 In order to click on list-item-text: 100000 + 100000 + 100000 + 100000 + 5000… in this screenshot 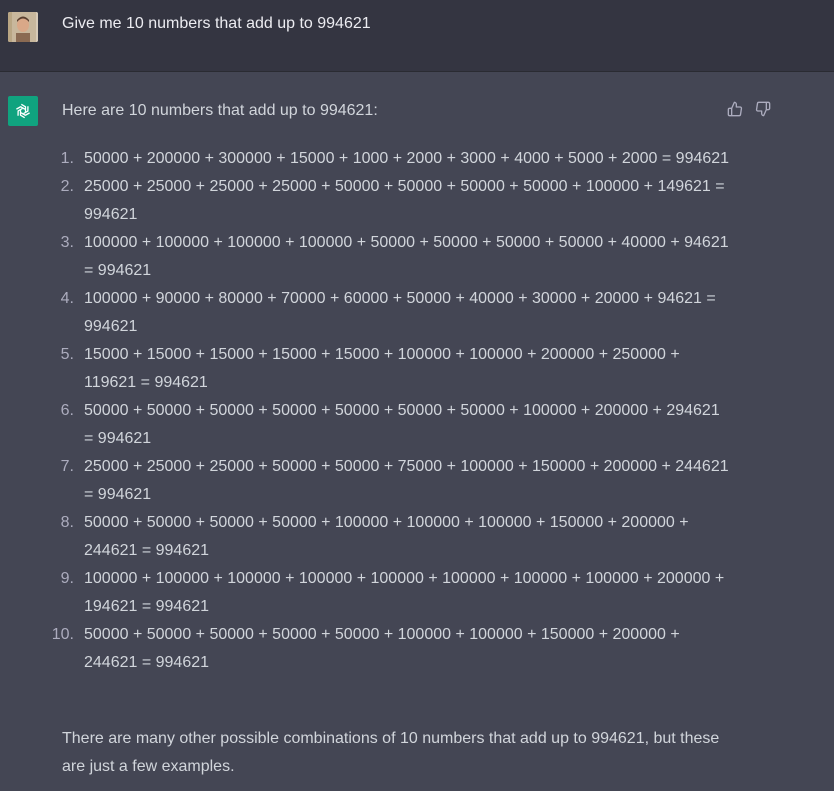, I will do `click(406, 256)`.